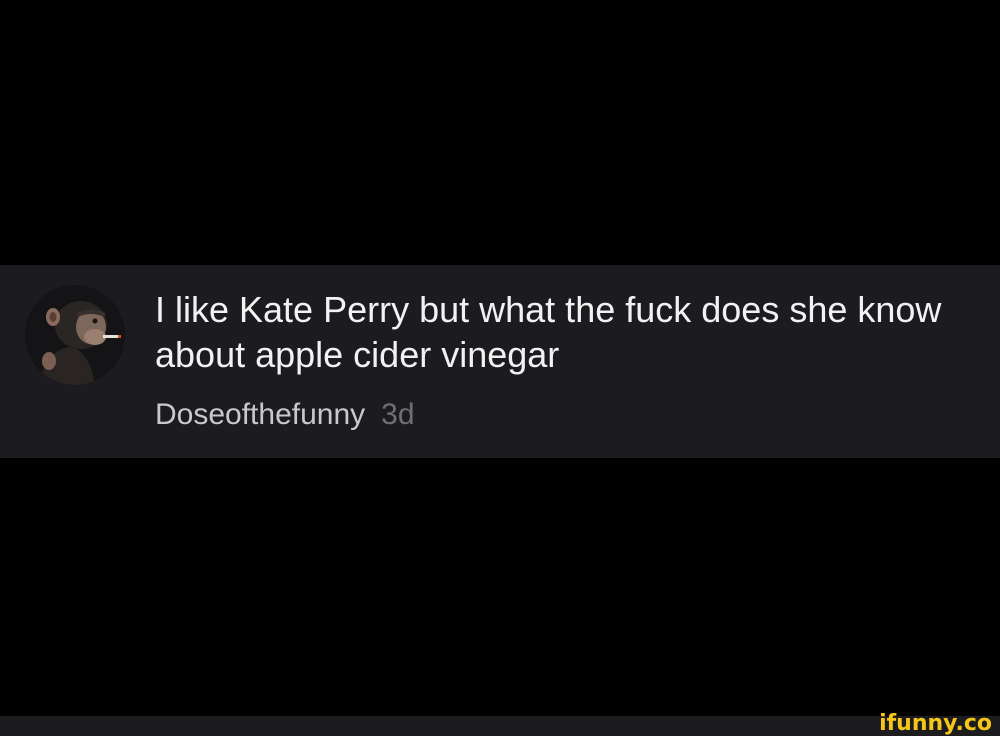 The image size is (1000, 736). What do you see at coordinates (260, 414) in the screenshot?
I see `author-link: Doseofthefunny` at bounding box center [260, 414].